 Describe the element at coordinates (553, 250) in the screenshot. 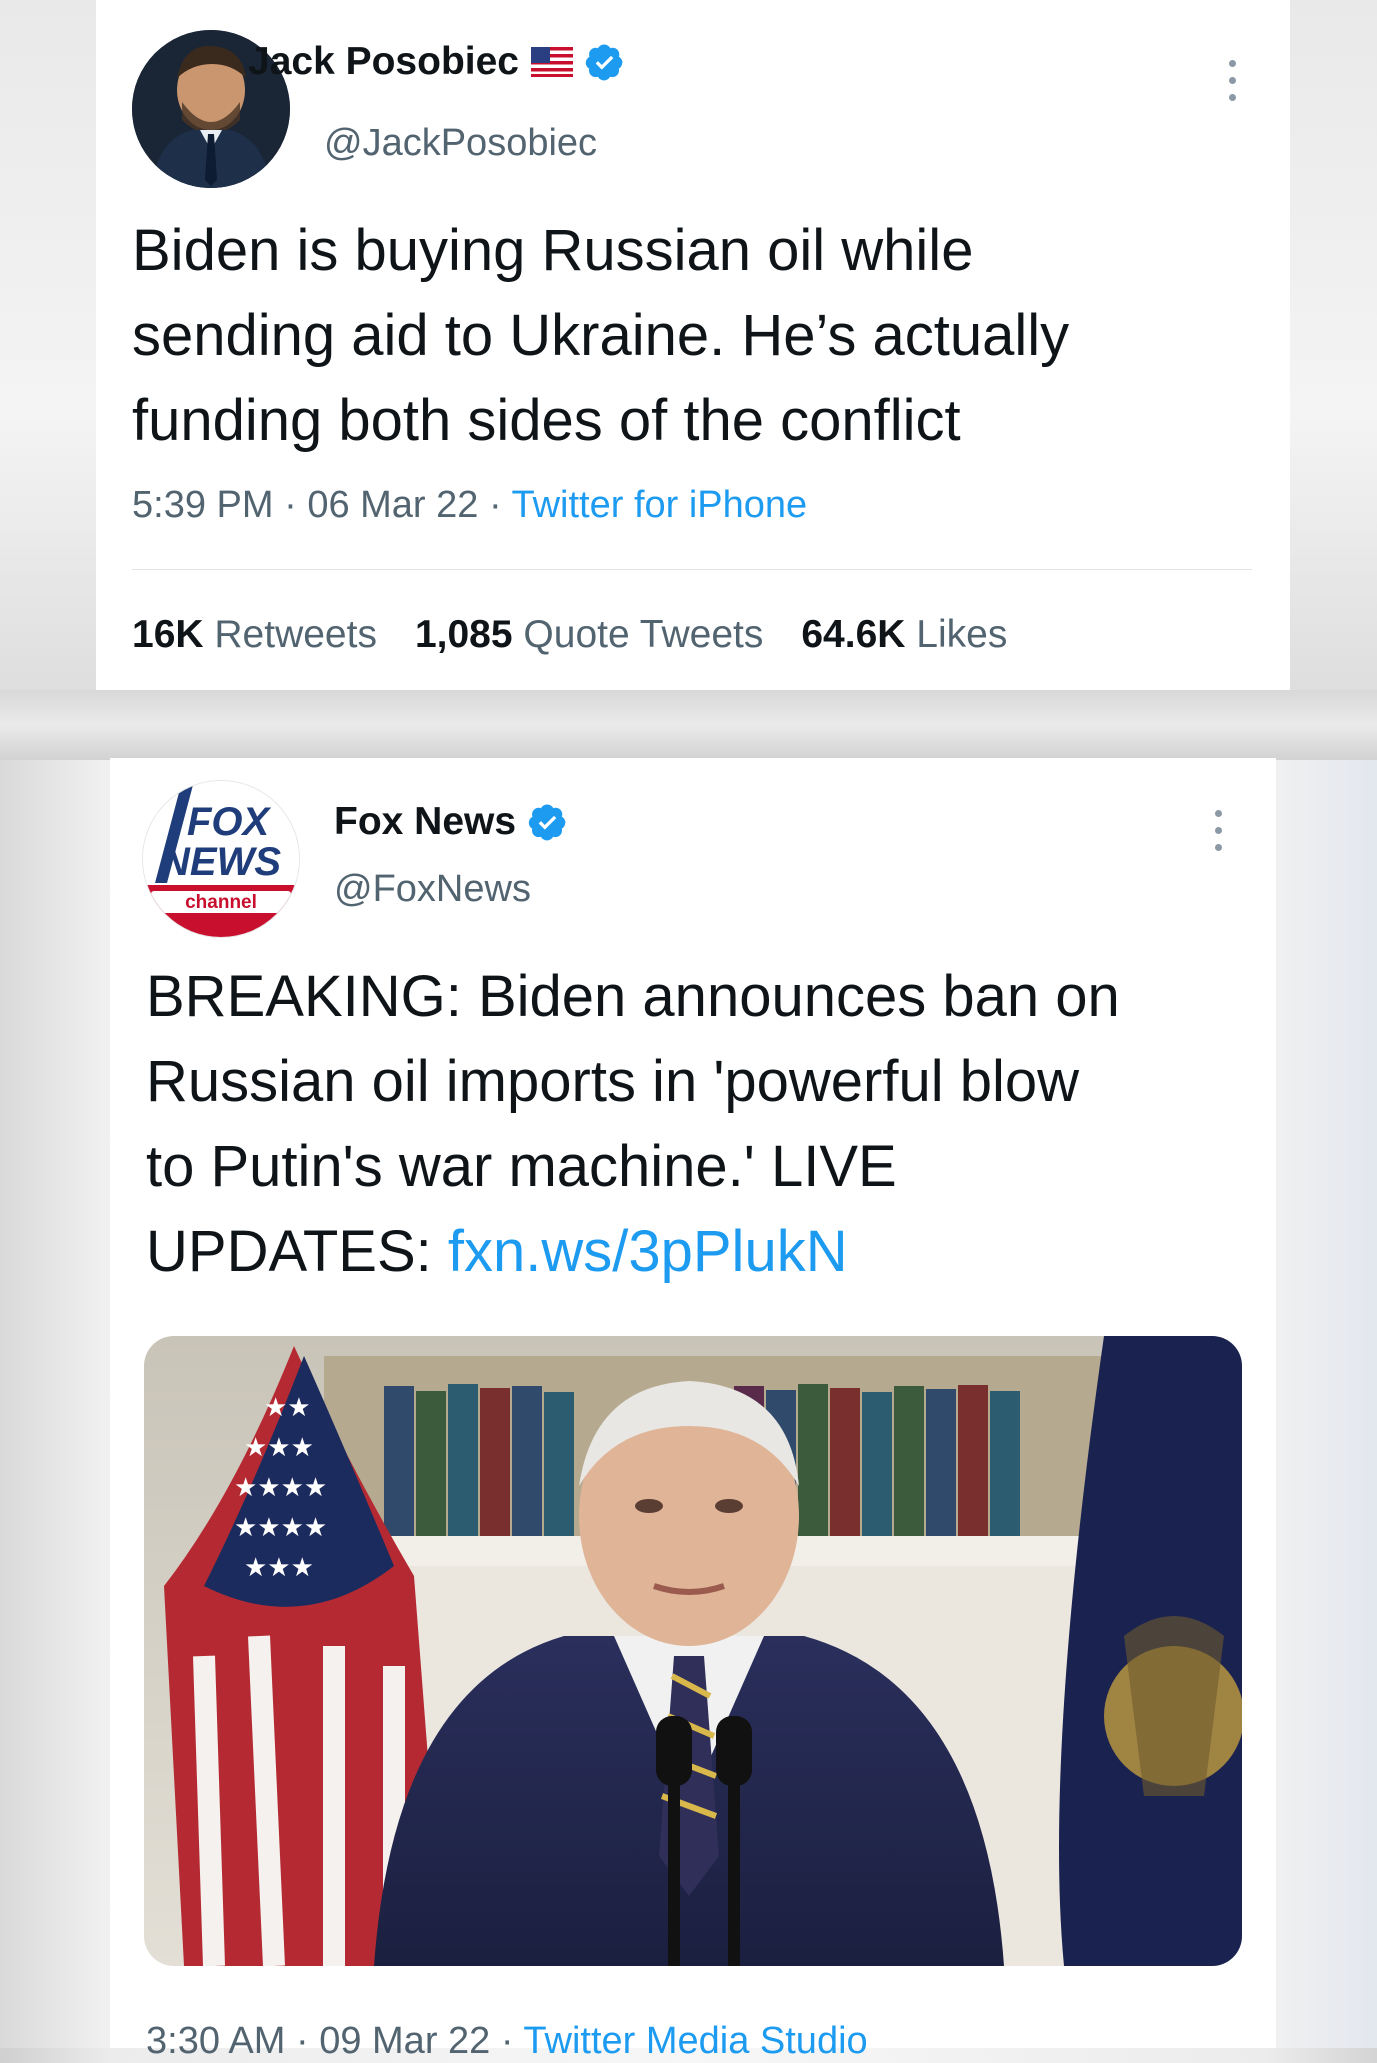

I see `tweet-text-line: Biden is buying Russian oil while` at that location.